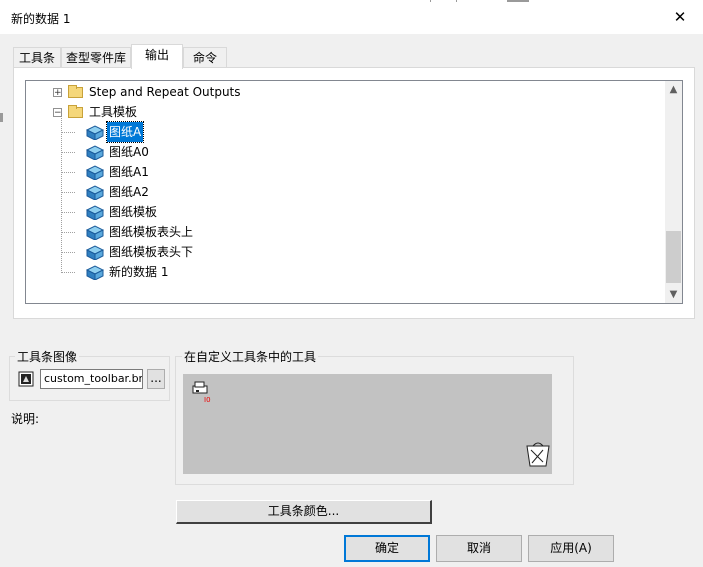 This screenshot has width=703, height=567. What do you see at coordinates (205, 57) in the screenshot?
I see `tab-commands: 命令` at bounding box center [205, 57].